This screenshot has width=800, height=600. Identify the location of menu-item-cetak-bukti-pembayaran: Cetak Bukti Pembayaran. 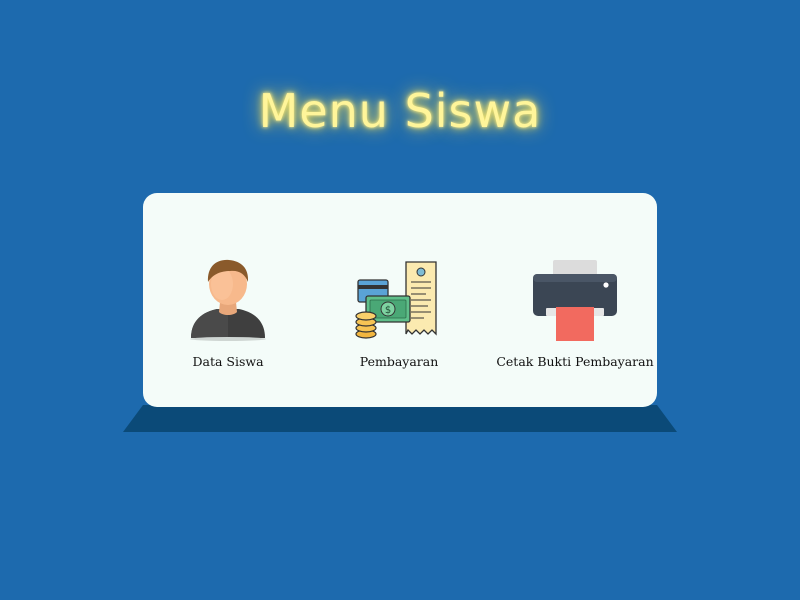
(575, 318).